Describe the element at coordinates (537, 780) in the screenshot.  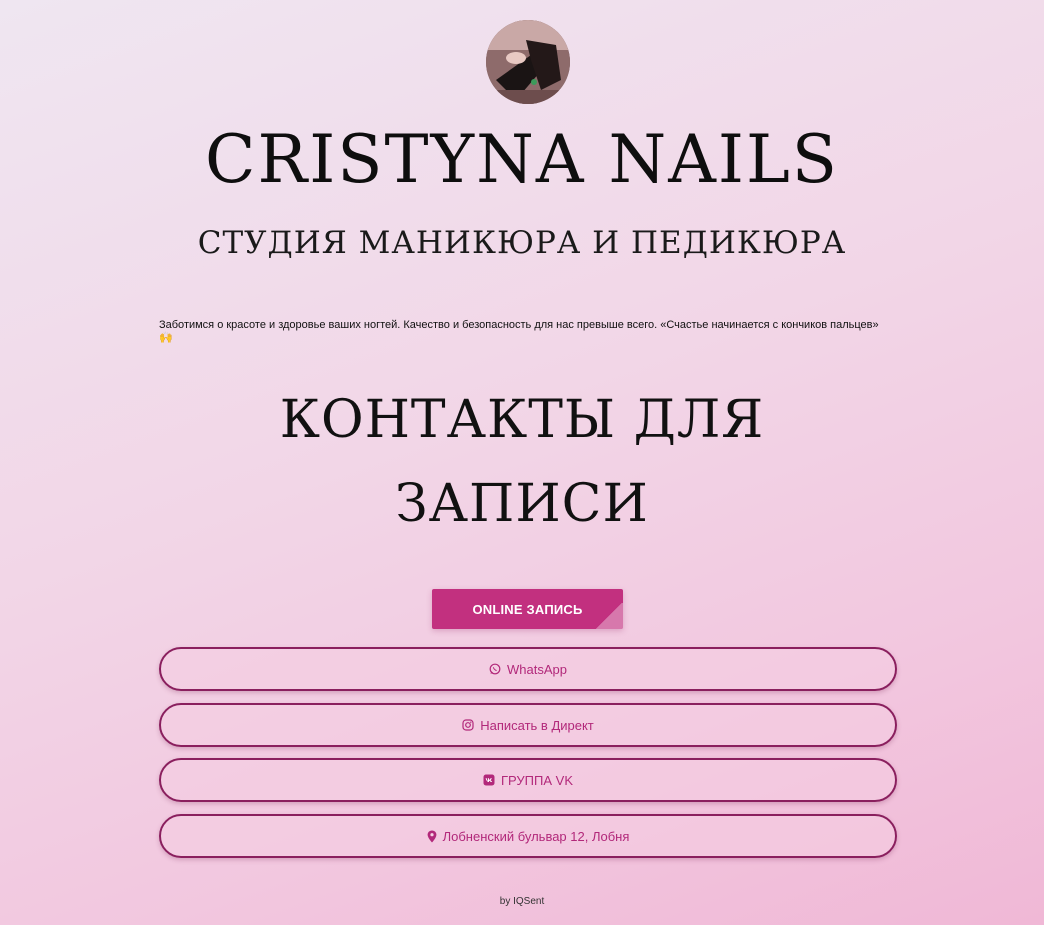
I see `vk-group-label: ГРУППА VK` at that location.